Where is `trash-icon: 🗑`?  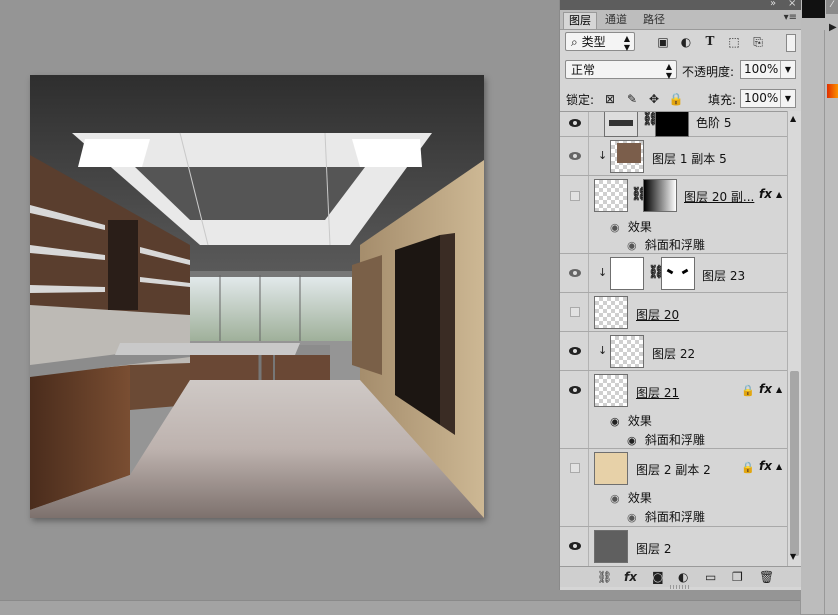 trash-icon: 🗑 is located at coordinates (766, 577).